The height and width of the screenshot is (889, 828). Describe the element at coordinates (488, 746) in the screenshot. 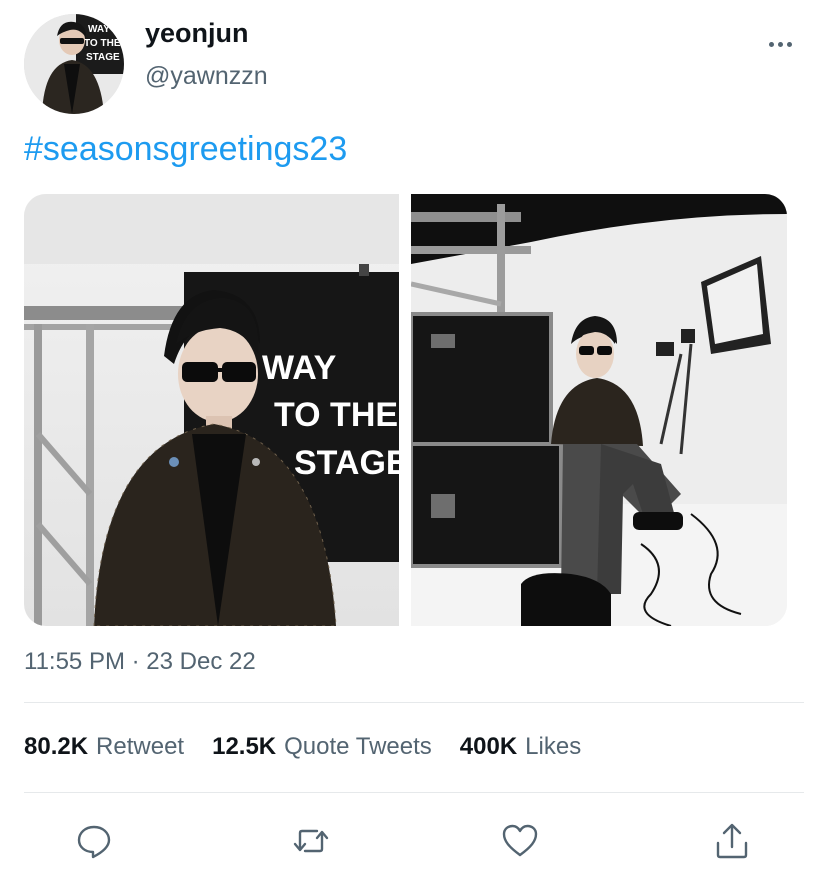

I see `likes-count: 400K` at that location.